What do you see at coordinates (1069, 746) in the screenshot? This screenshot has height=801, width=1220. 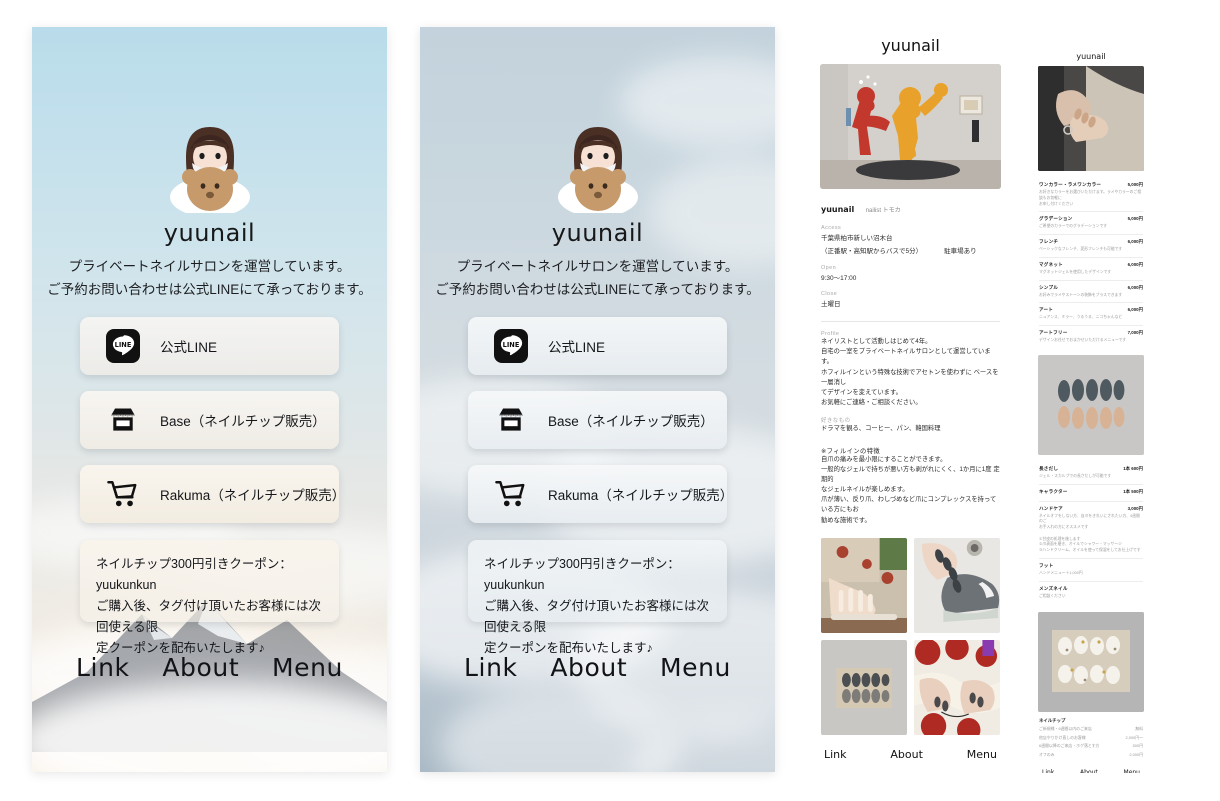 I see `menu-footer-label: 6週間以降のご来店・ホゲ落とす方` at bounding box center [1069, 746].